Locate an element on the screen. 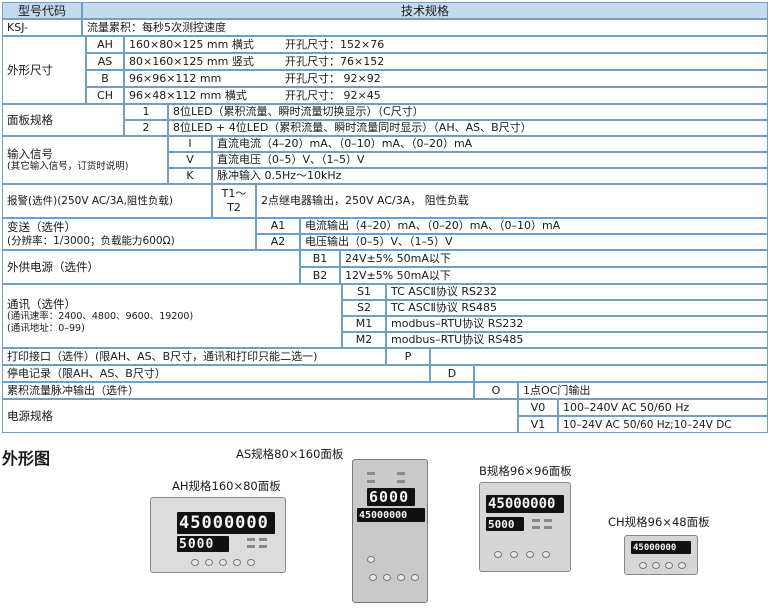 This screenshot has height=610, width=770. pulse-out-spec: 1点OC门输出 is located at coordinates (643, 390).